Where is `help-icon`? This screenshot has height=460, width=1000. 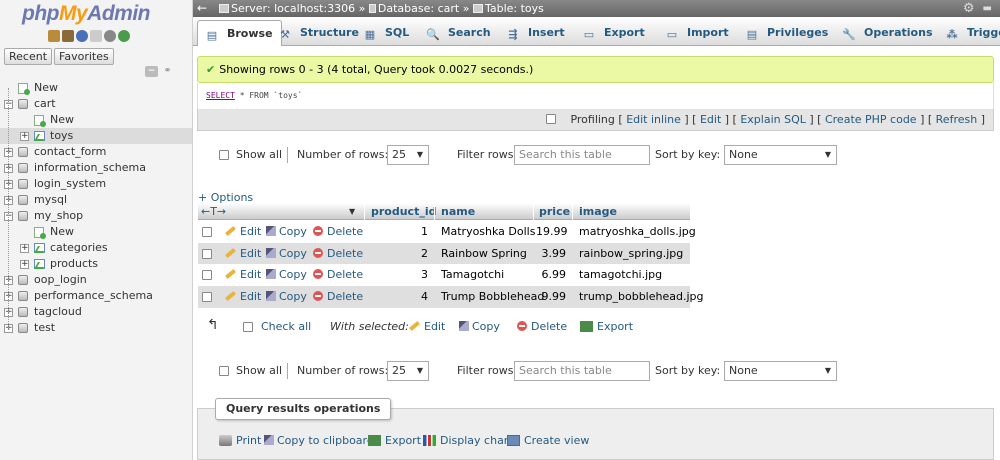 help-icon is located at coordinates (82, 36).